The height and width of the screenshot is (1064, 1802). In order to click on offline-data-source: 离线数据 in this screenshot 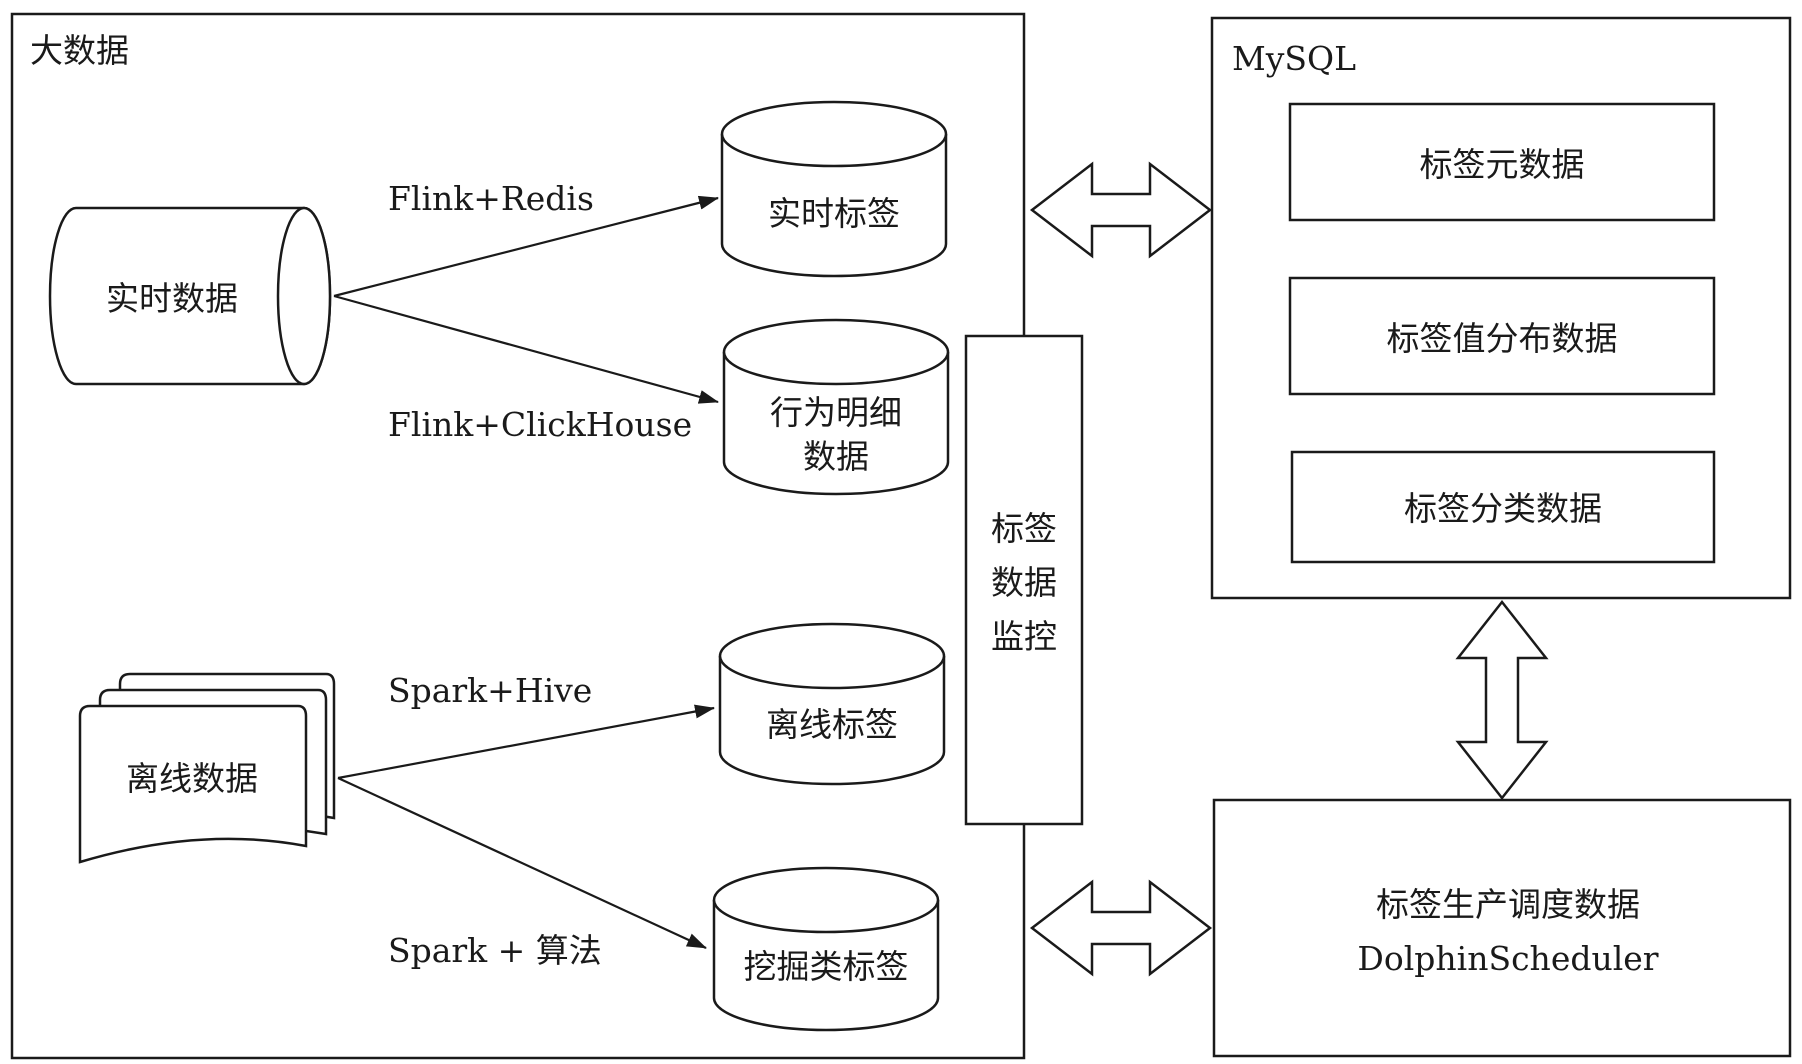, I will do `click(207, 768)`.